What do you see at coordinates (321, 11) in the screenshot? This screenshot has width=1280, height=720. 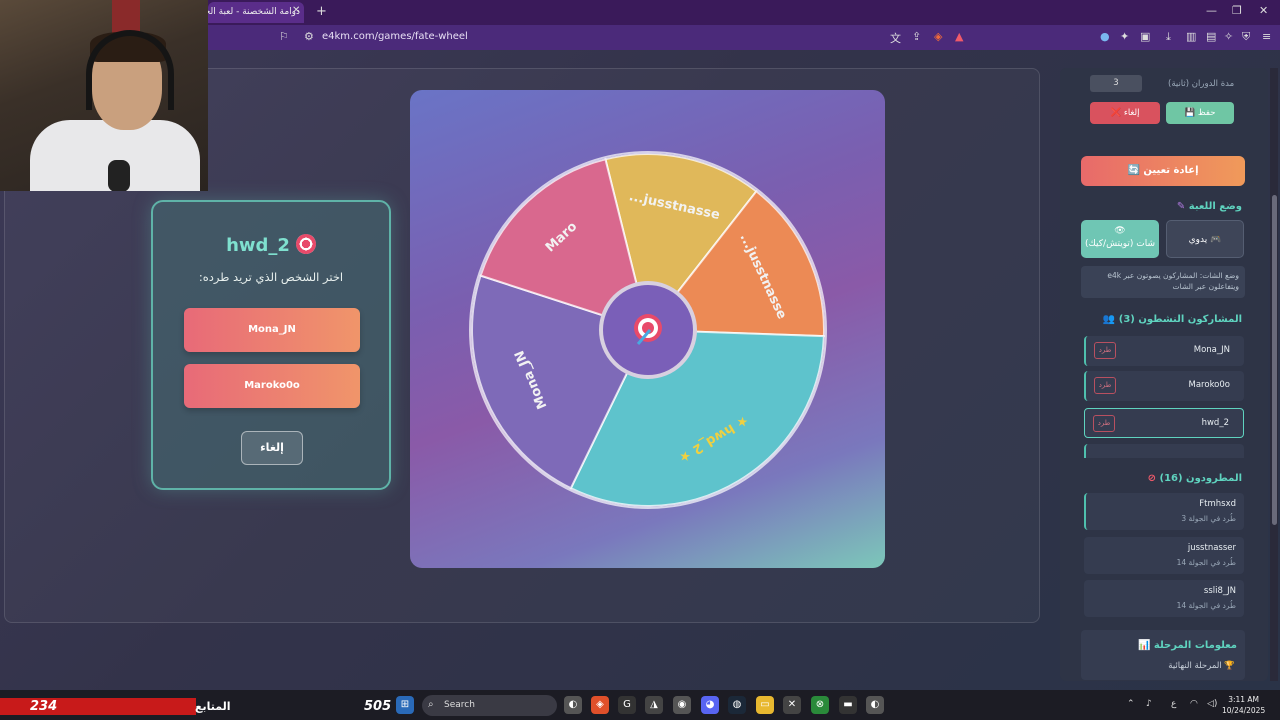 I see `new-tab-icon: +` at bounding box center [321, 11].